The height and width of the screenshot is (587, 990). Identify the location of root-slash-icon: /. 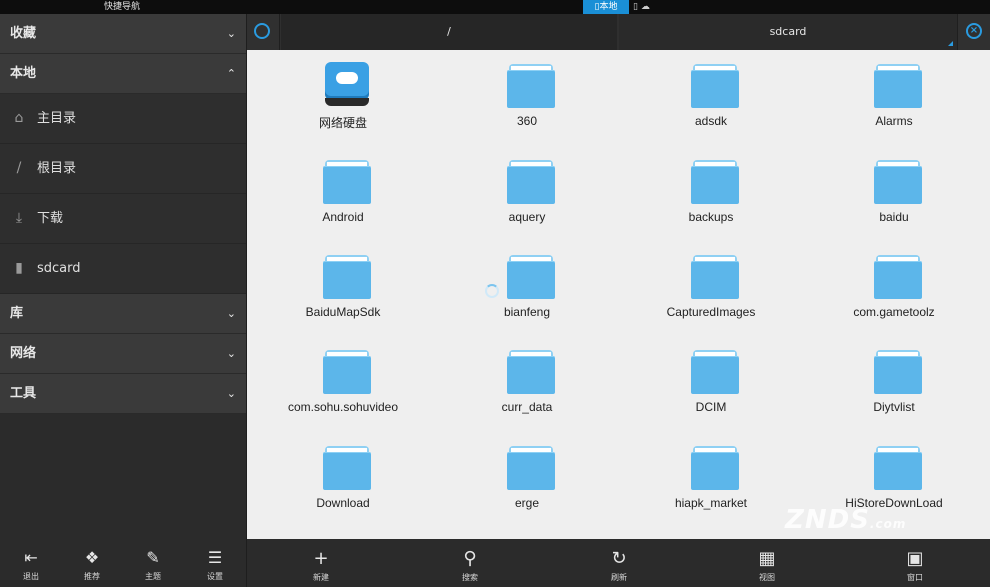
(19, 168).